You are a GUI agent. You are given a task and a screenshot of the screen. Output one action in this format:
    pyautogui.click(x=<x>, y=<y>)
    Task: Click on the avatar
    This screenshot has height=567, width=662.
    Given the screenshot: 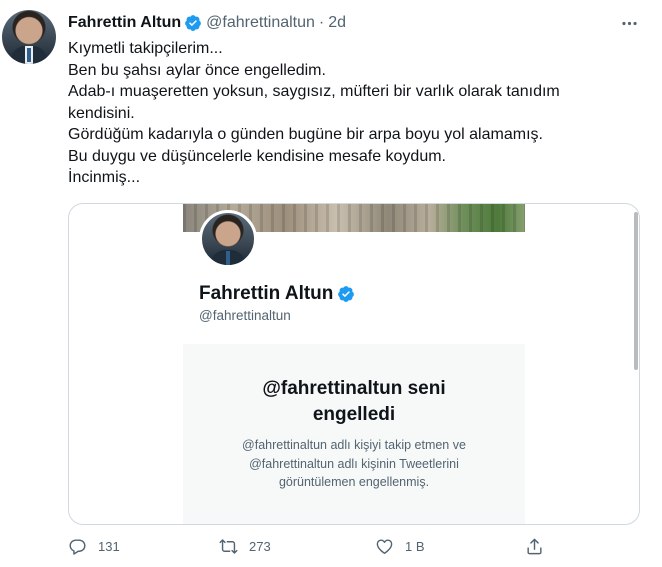 What is the action you would take?
    pyautogui.click(x=29, y=37)
    